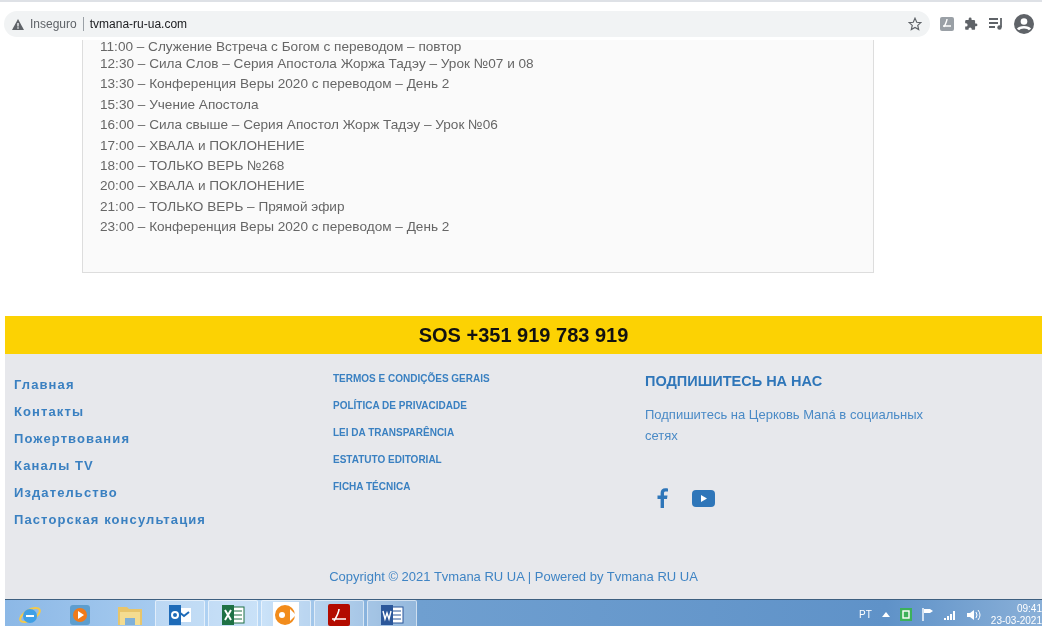 Image resolution: width=1042 pixels, height=626 pixels. What do you see at coordinates (523, 335) in the screenshot?
I see `sos-phone-text: SOS +351 919 783 919` at bounding box center [523, 335].